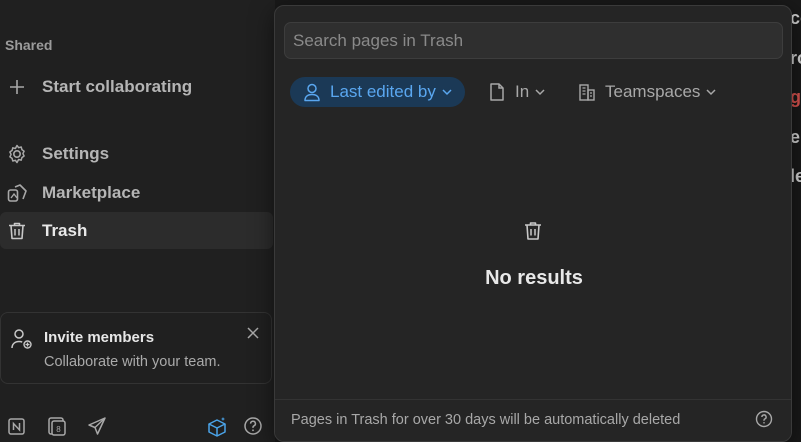 The width and height of the screenshot is (801, 442). What do you see at coordinates (99, 337) in the screenshot?
I see `invite-title: Invite members` at bounding box center [99, 337].